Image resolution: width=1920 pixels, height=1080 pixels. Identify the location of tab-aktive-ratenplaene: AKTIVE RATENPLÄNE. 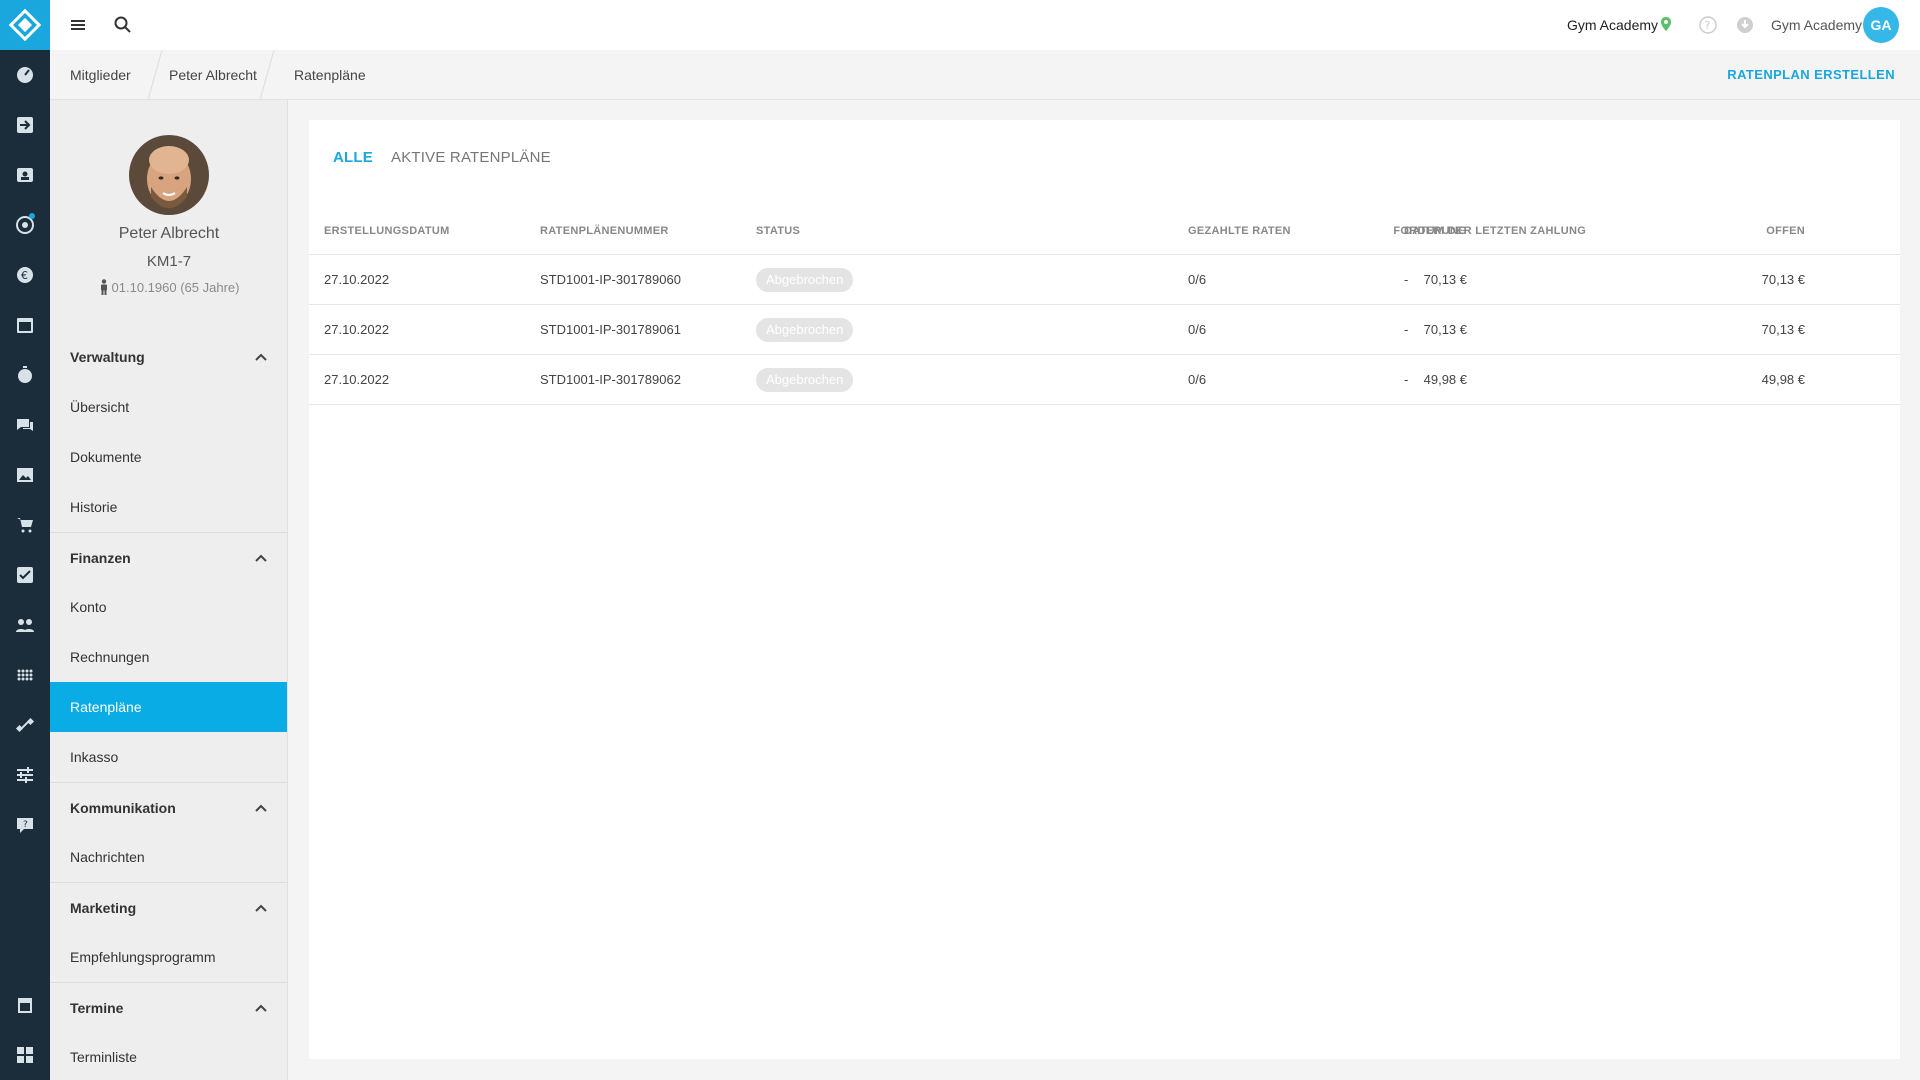
(471, 157).